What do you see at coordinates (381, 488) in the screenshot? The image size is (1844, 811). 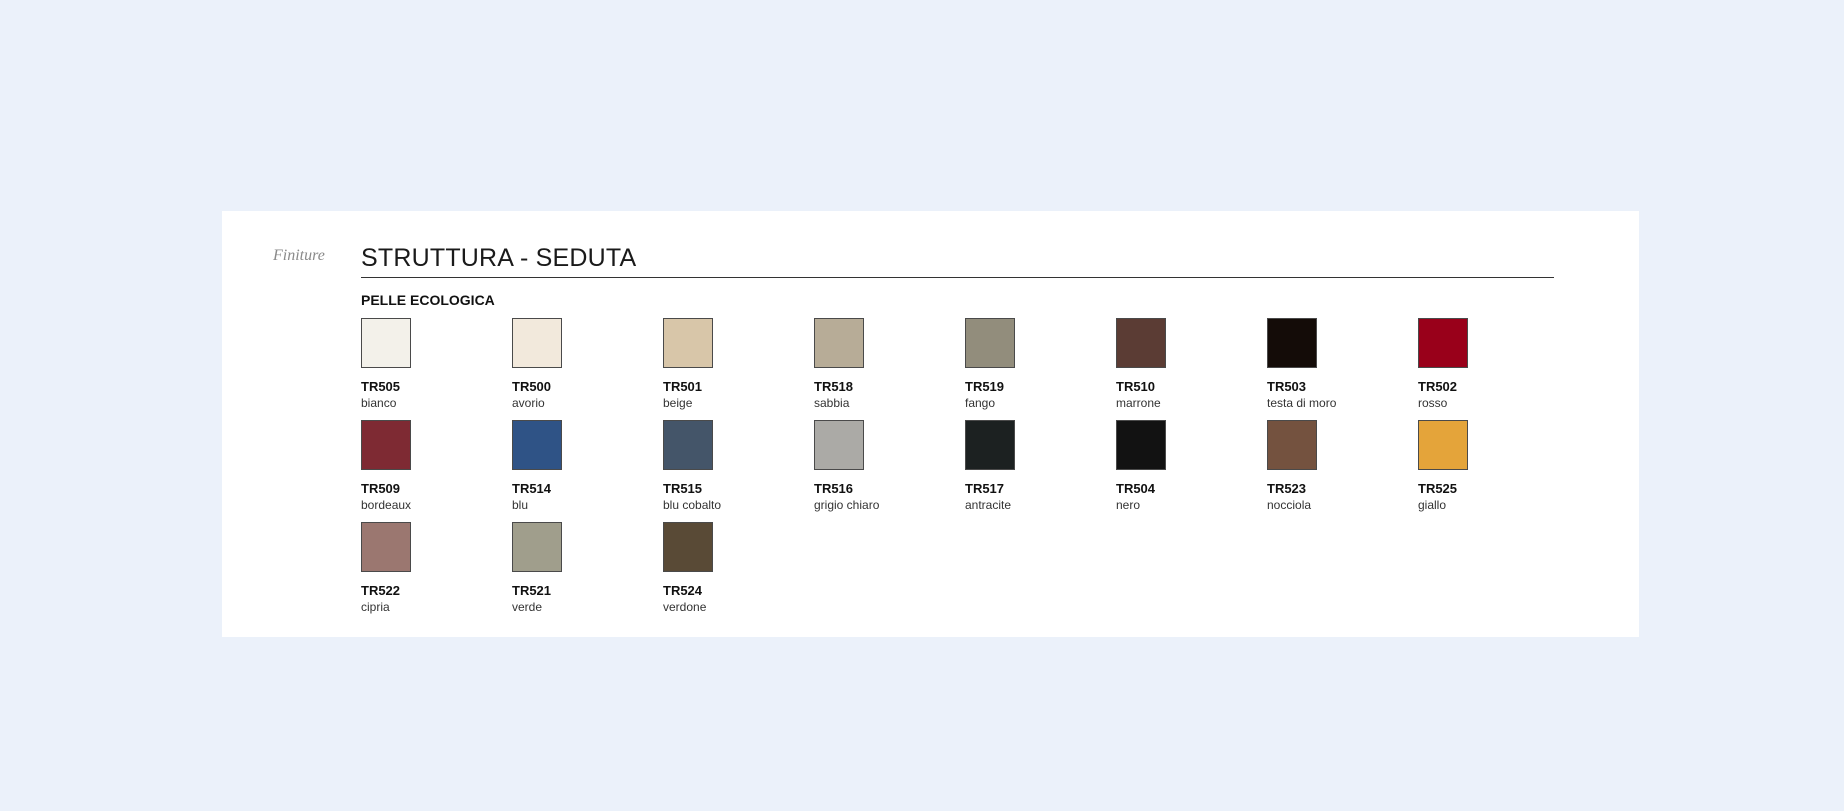 I see `swatch-code: TR509` at bounding box center [381, 488].